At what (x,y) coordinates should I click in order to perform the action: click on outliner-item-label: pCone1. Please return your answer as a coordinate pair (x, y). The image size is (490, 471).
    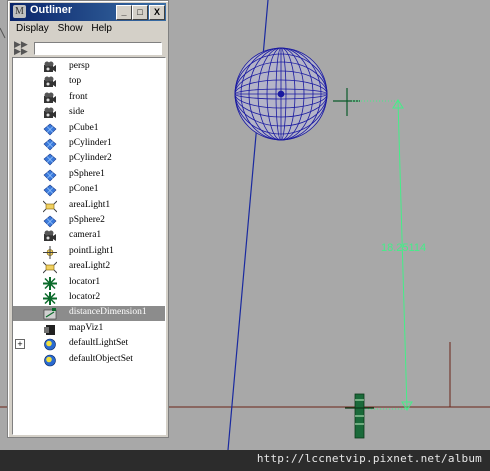
    Looking at the image, I should click on (84, 189).